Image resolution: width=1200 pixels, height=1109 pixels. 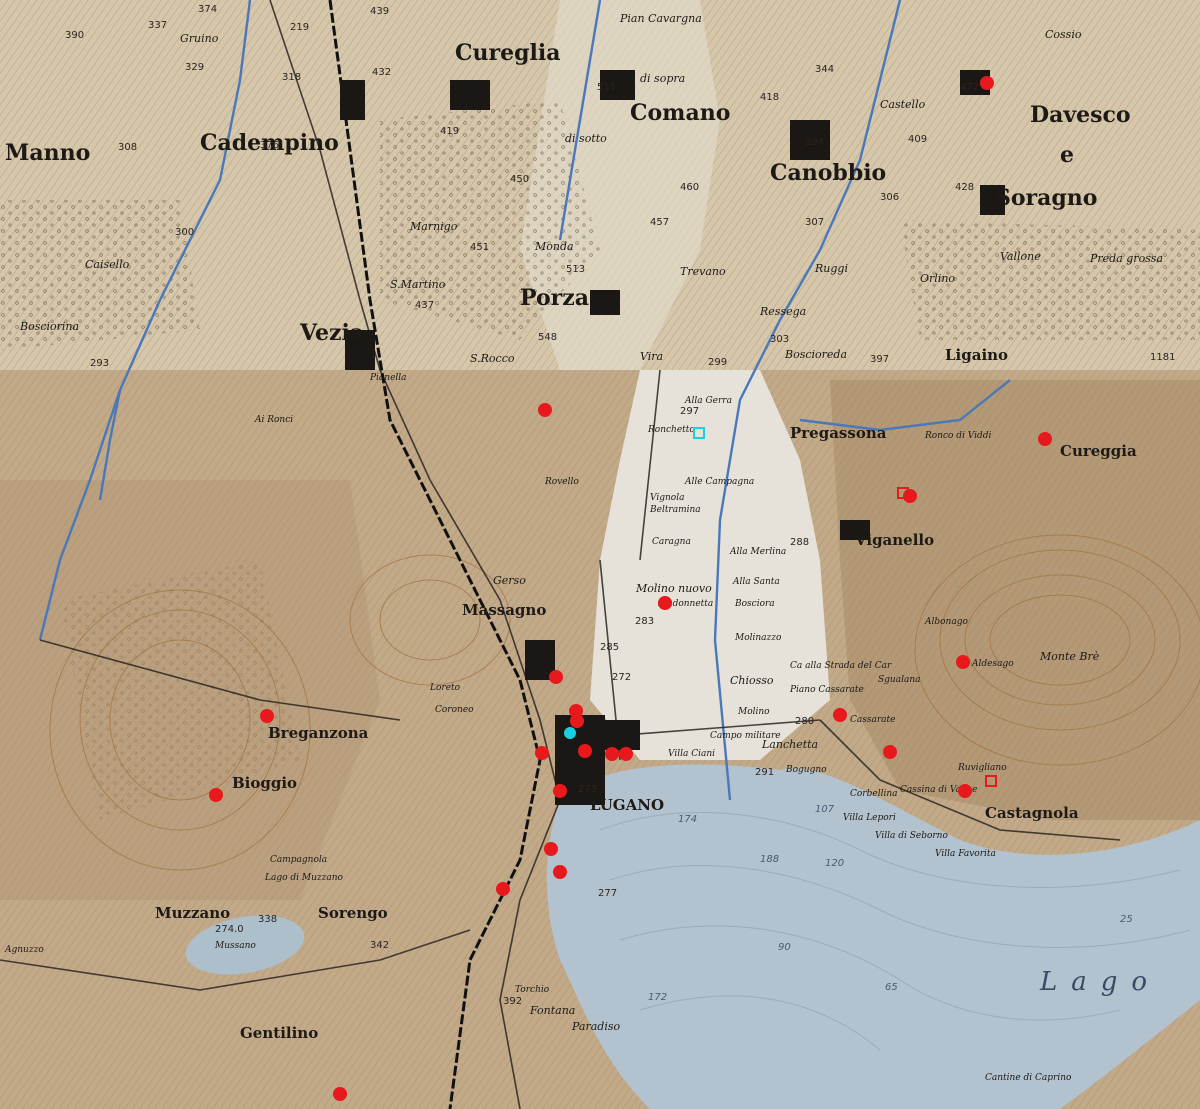 What do you see at coordinates (194, 67) in the screenshot?
I see `elevation-label: 329` at bounding box center [194, 67].